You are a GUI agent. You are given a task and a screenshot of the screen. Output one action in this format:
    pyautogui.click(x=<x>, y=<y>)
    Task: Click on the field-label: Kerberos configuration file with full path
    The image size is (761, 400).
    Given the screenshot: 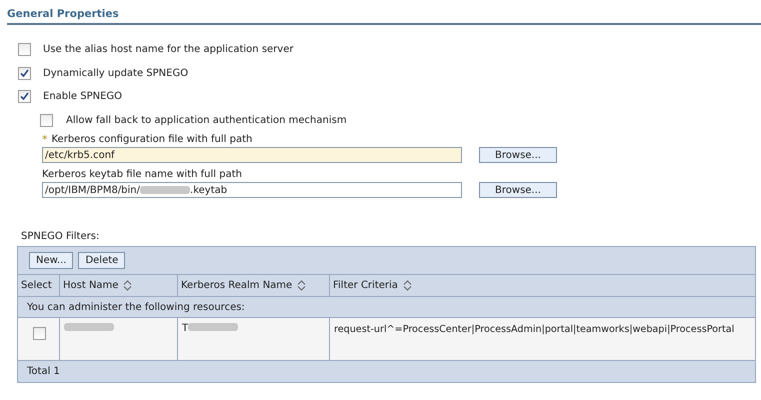 What is the action you would take?
    pyautogui.click(x=152, y=139)
    